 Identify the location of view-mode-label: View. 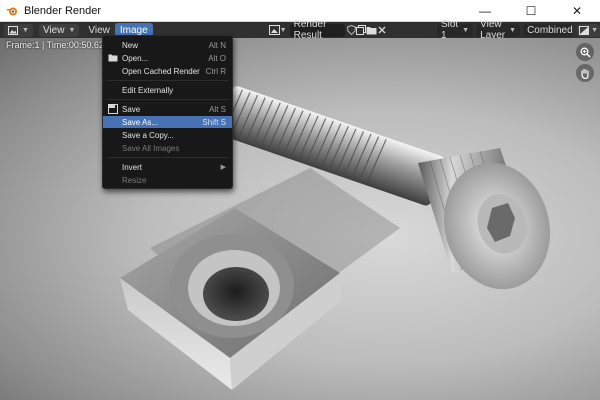
(53, 30).